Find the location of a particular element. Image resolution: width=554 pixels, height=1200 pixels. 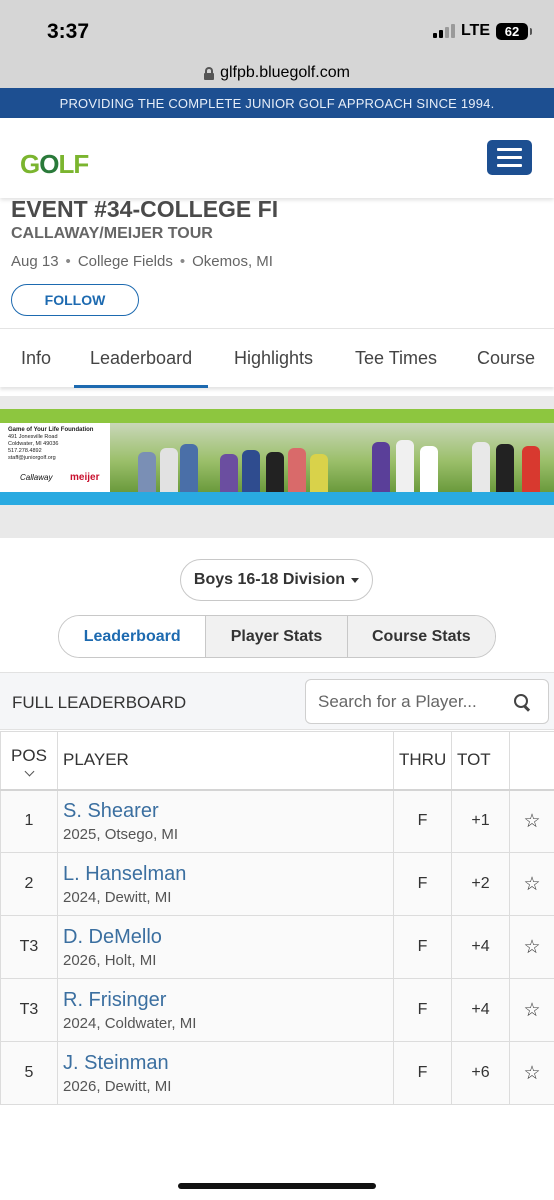

player-info: 2024, Dewitt, MI is located at coordinates (117, 897).